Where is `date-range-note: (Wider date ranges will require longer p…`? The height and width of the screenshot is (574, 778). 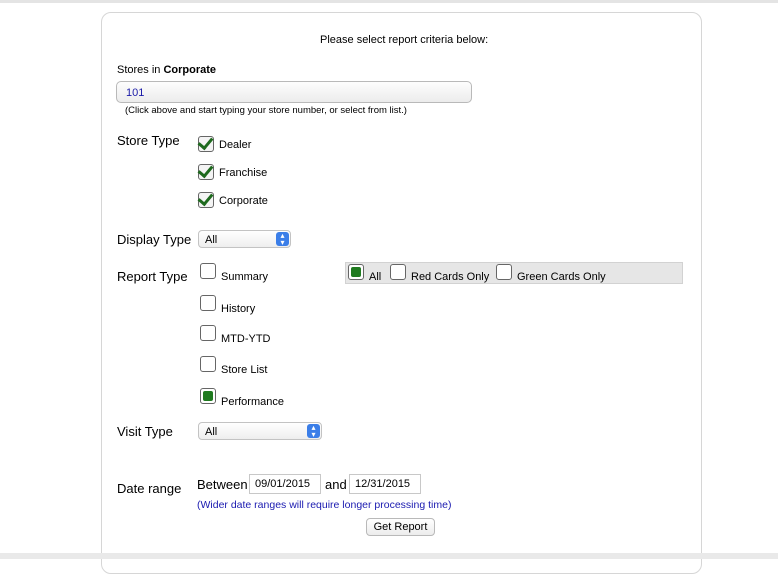
date-range-note: (Wider date ranges will require longer p… is located at coordinates (324, 505).